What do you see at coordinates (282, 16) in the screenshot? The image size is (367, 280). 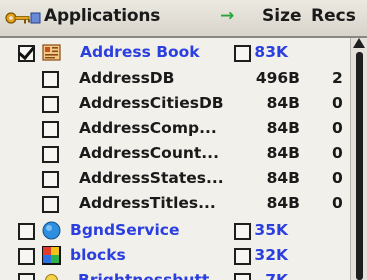 I see `size-column-header: Size` at bounding box center [282, 16].